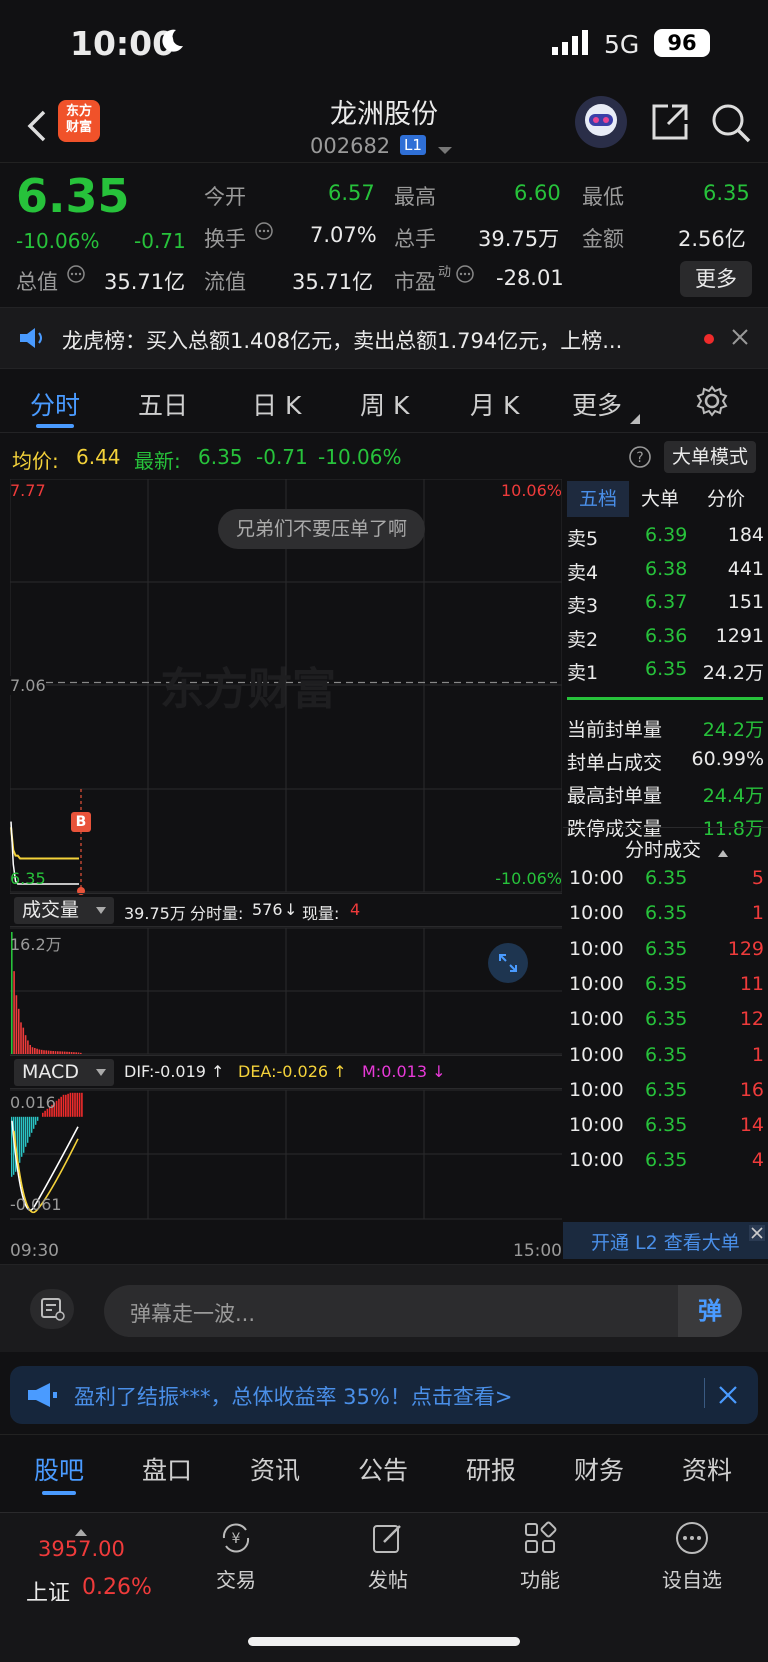  I want to click on macd-indicator-select: MACD, so click(64, 1072).